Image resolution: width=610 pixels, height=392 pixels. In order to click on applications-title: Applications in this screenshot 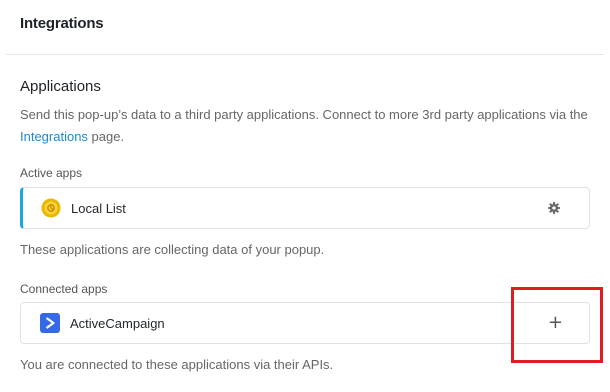, I will do `click(60, 86)`.